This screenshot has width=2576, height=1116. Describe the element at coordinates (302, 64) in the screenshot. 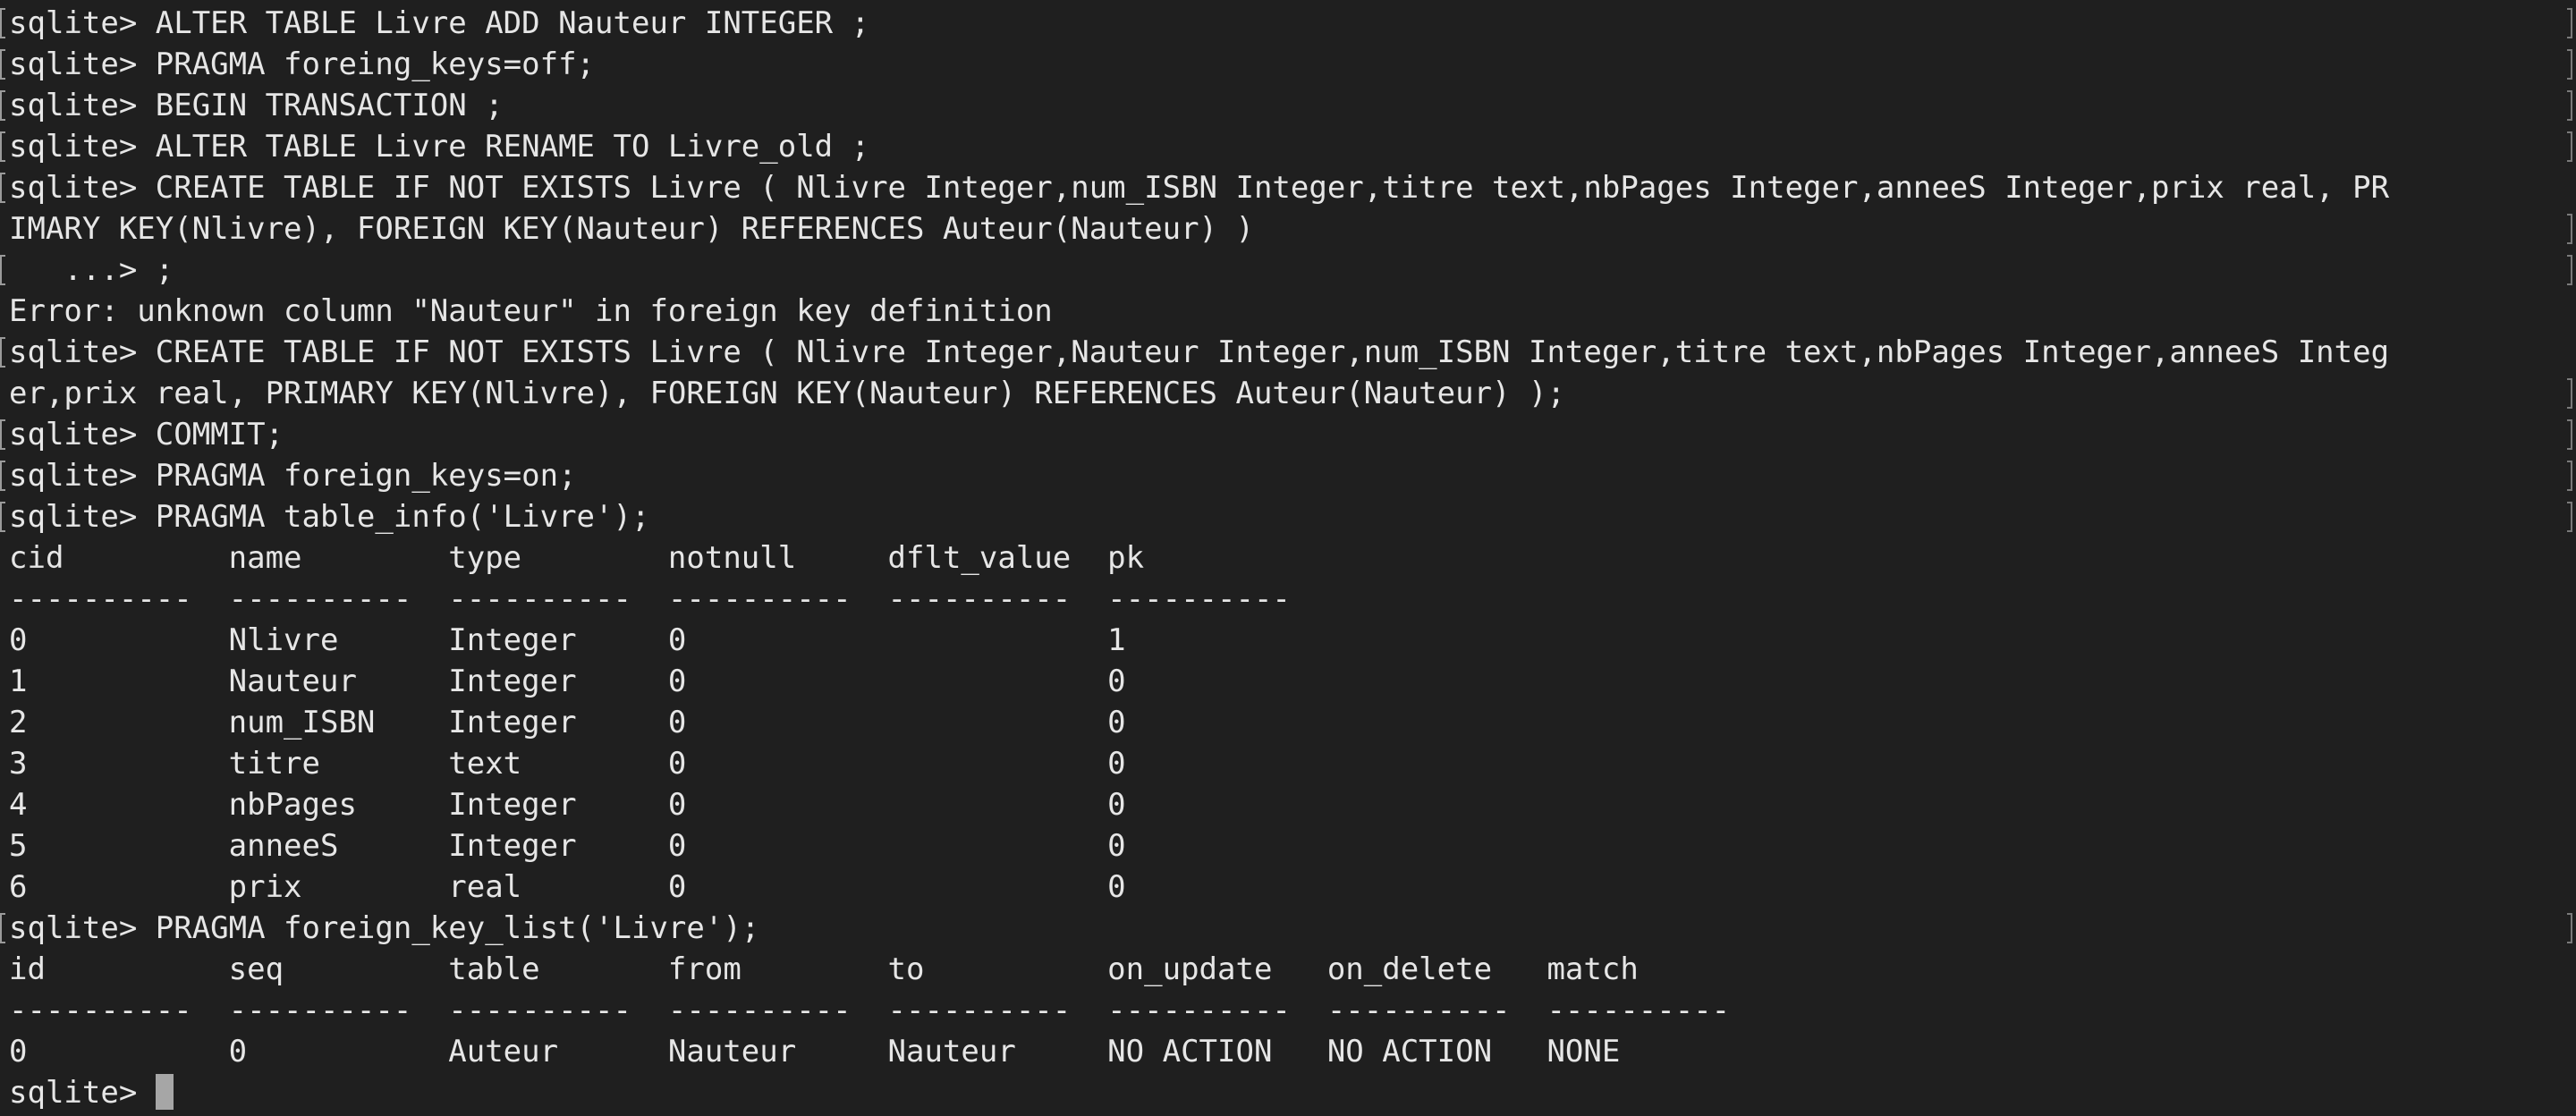

I see `command-text: sqlite> PRAGMA foreing_keys=off;` at that location.